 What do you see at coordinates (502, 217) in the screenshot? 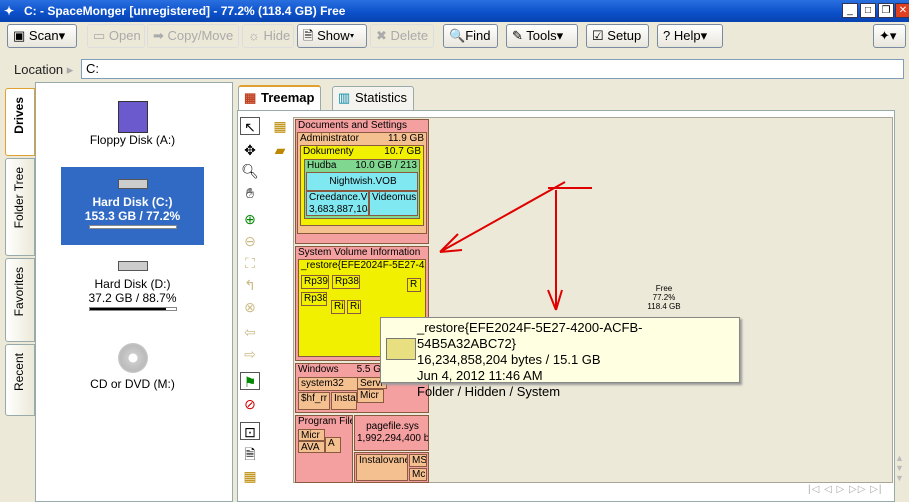
I see `red-arrow-left` at bounding box center [502, 217].